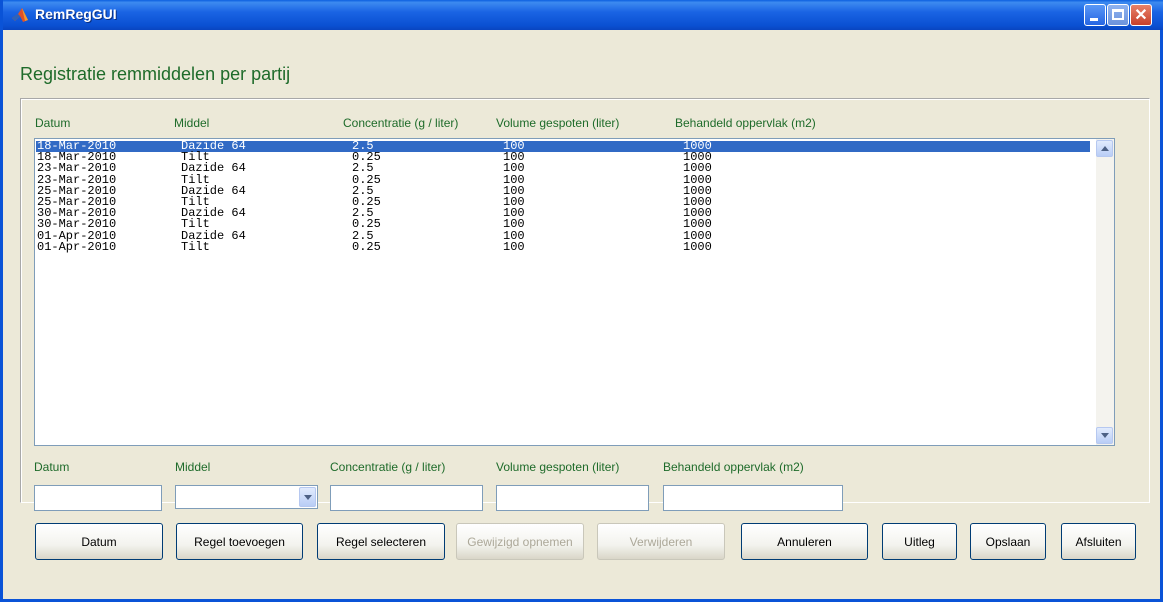 This screenshot has width=1163, height=602. I want to click on middel-select, so click(246, 497).